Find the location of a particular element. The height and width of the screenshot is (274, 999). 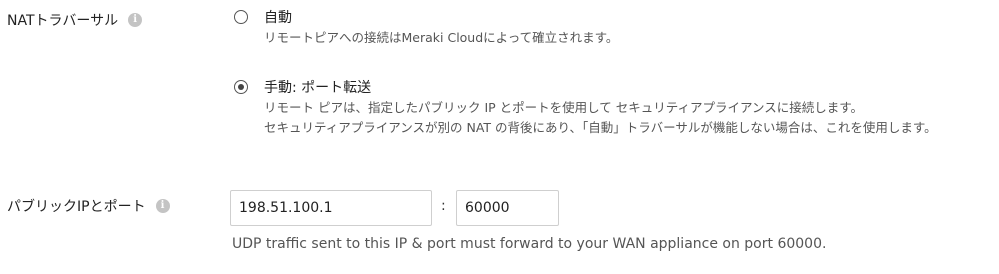

public-ip-port-label: パブリックIPとポート i is located at coordinates (88, 206).